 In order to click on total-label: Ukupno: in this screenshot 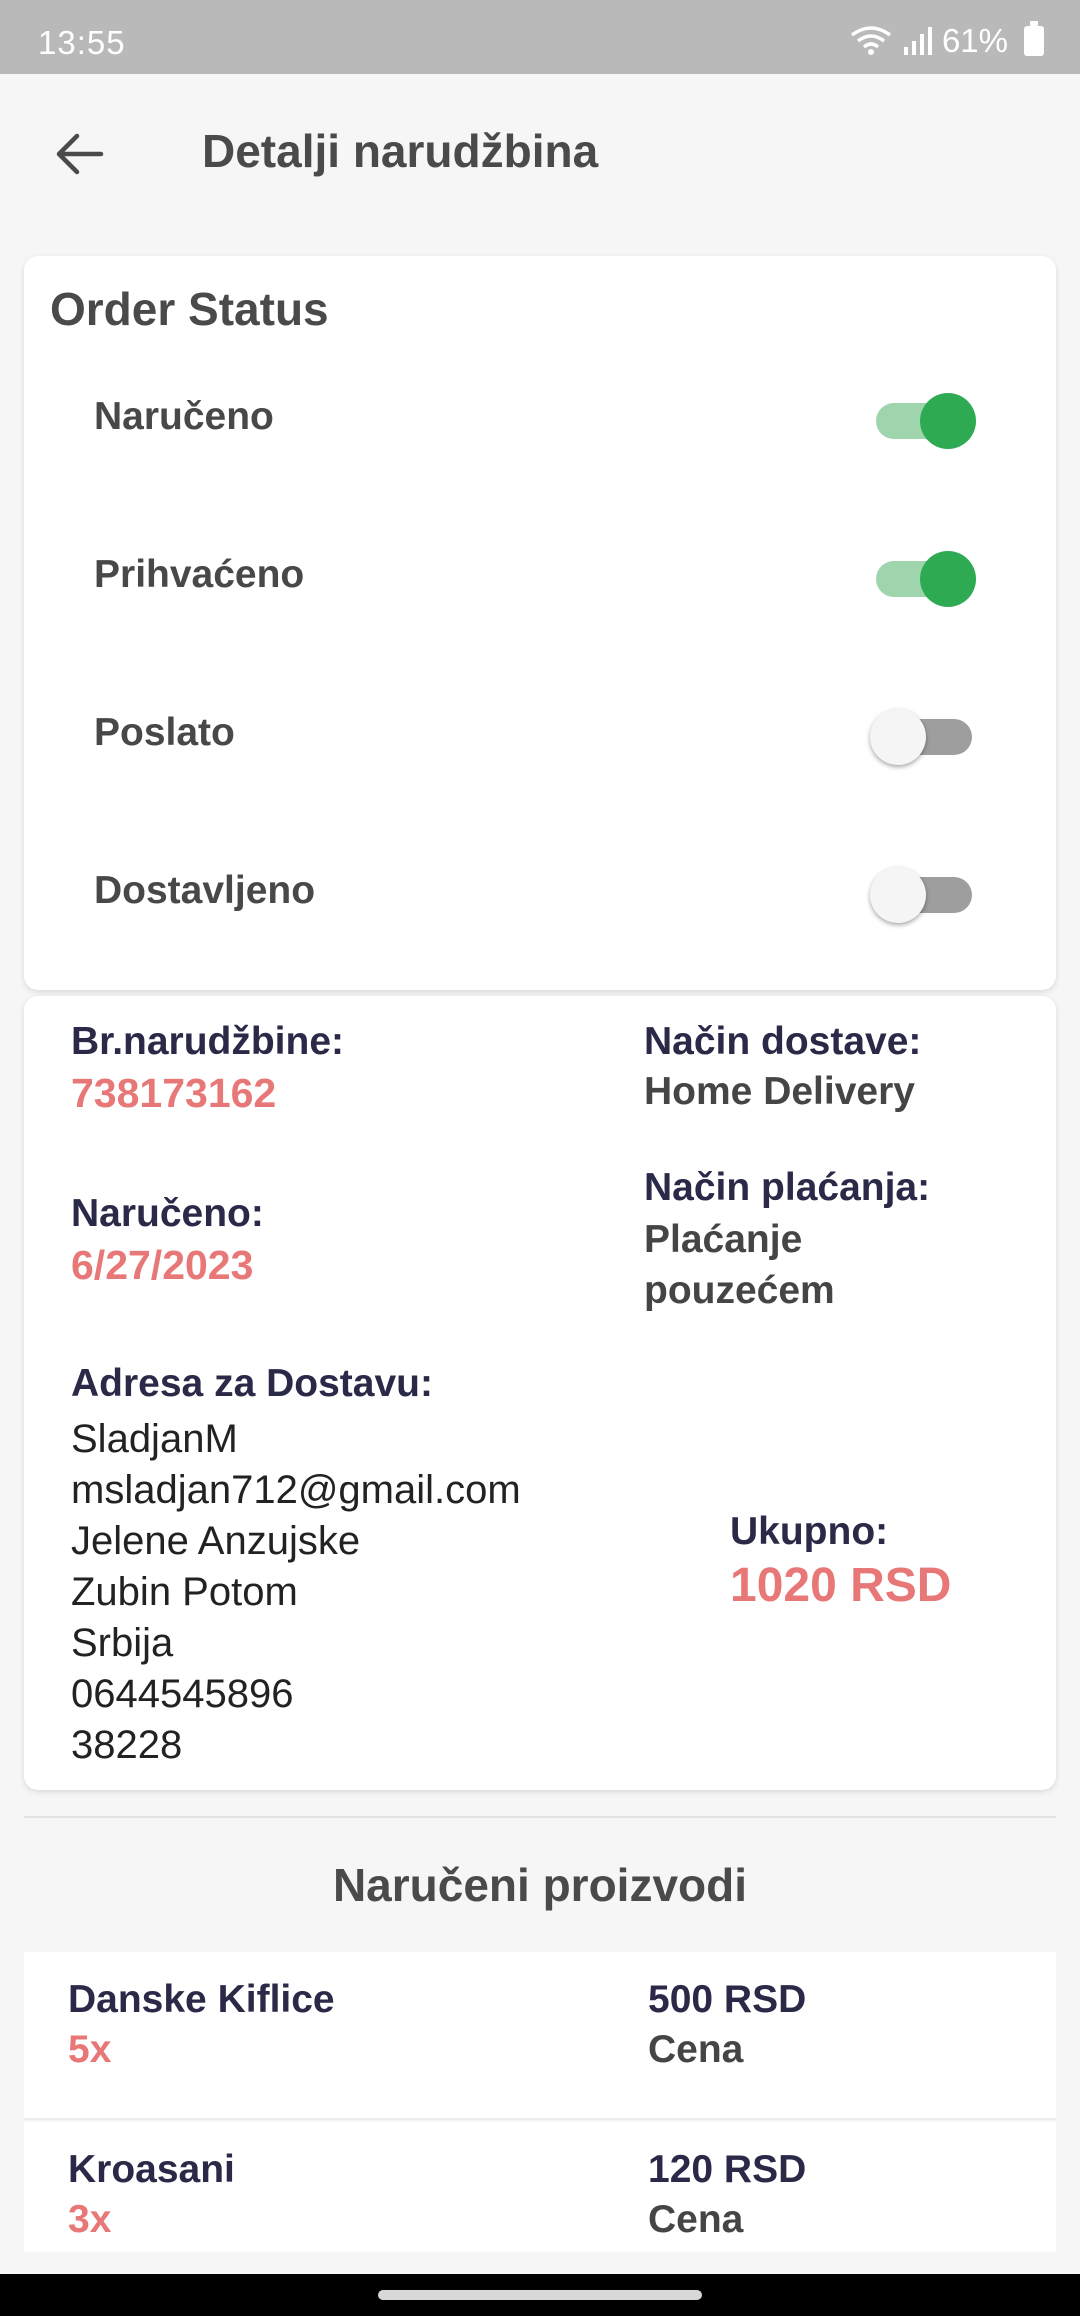, I will do `click(809, 1531)`.